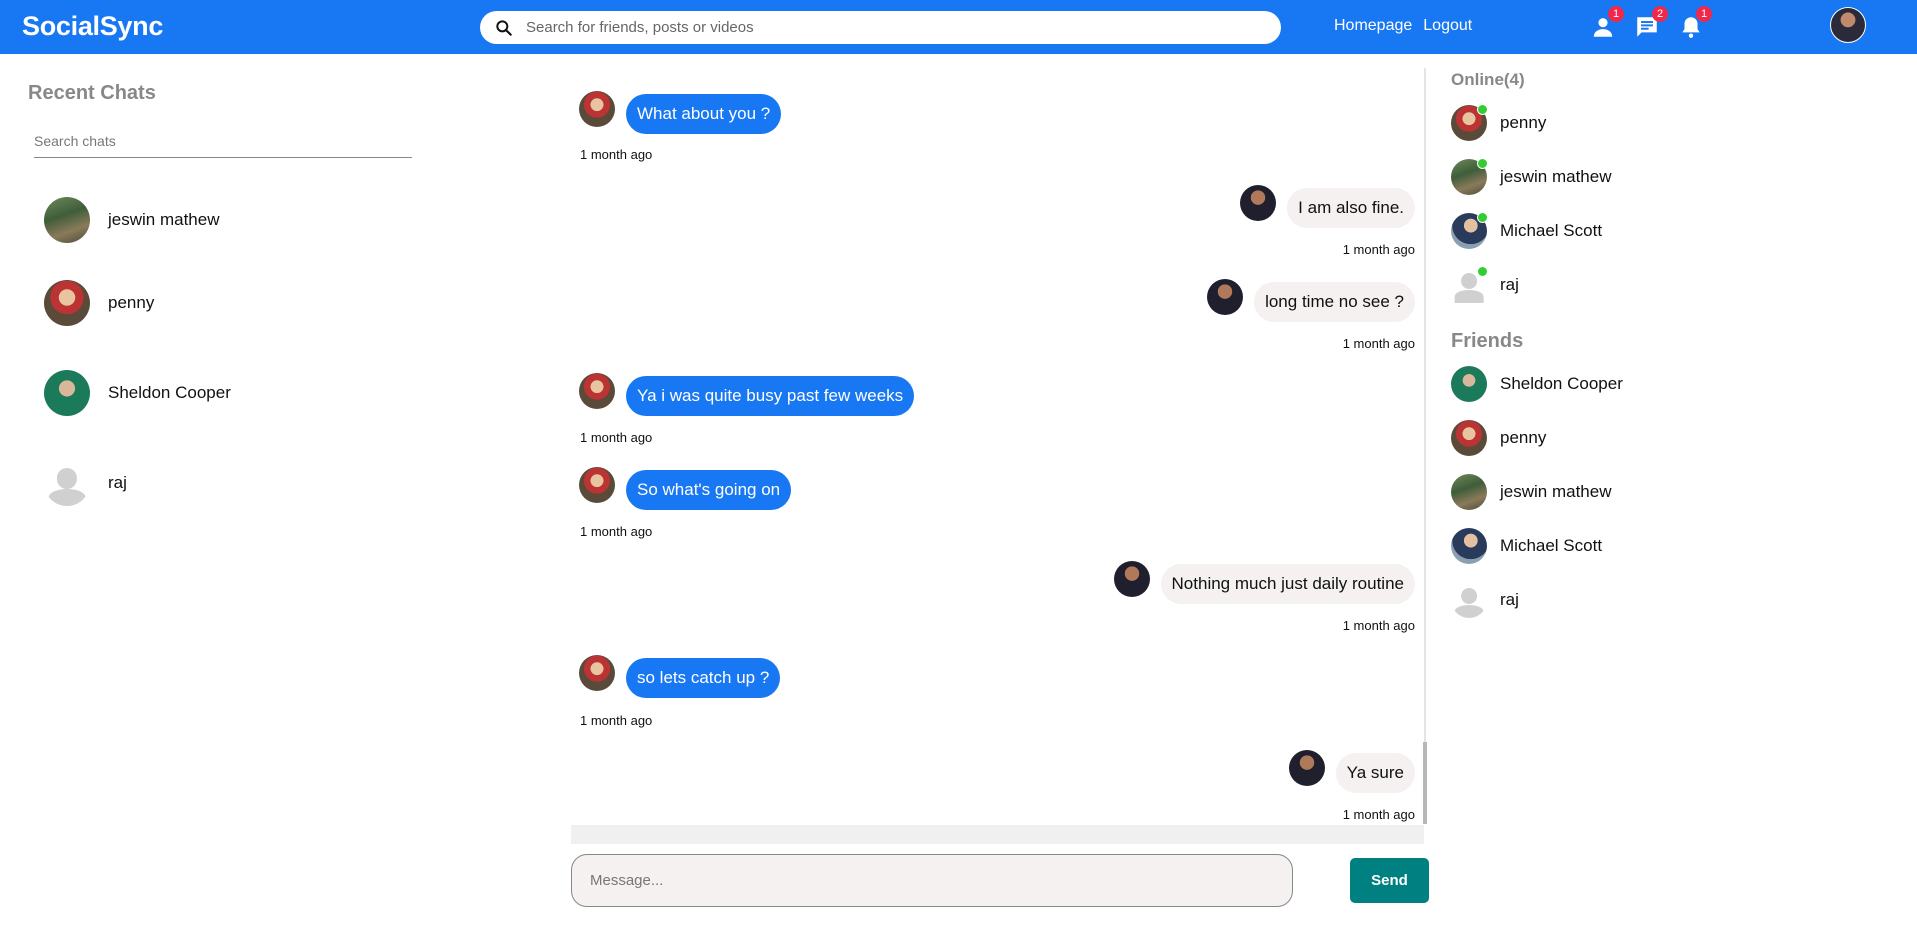 This screenshot has width=1917, height=933. What do you see at coordinates (1425, 446) in the screenshot?
I see `chat-scrollbar` at bounding box center [1425, 446].